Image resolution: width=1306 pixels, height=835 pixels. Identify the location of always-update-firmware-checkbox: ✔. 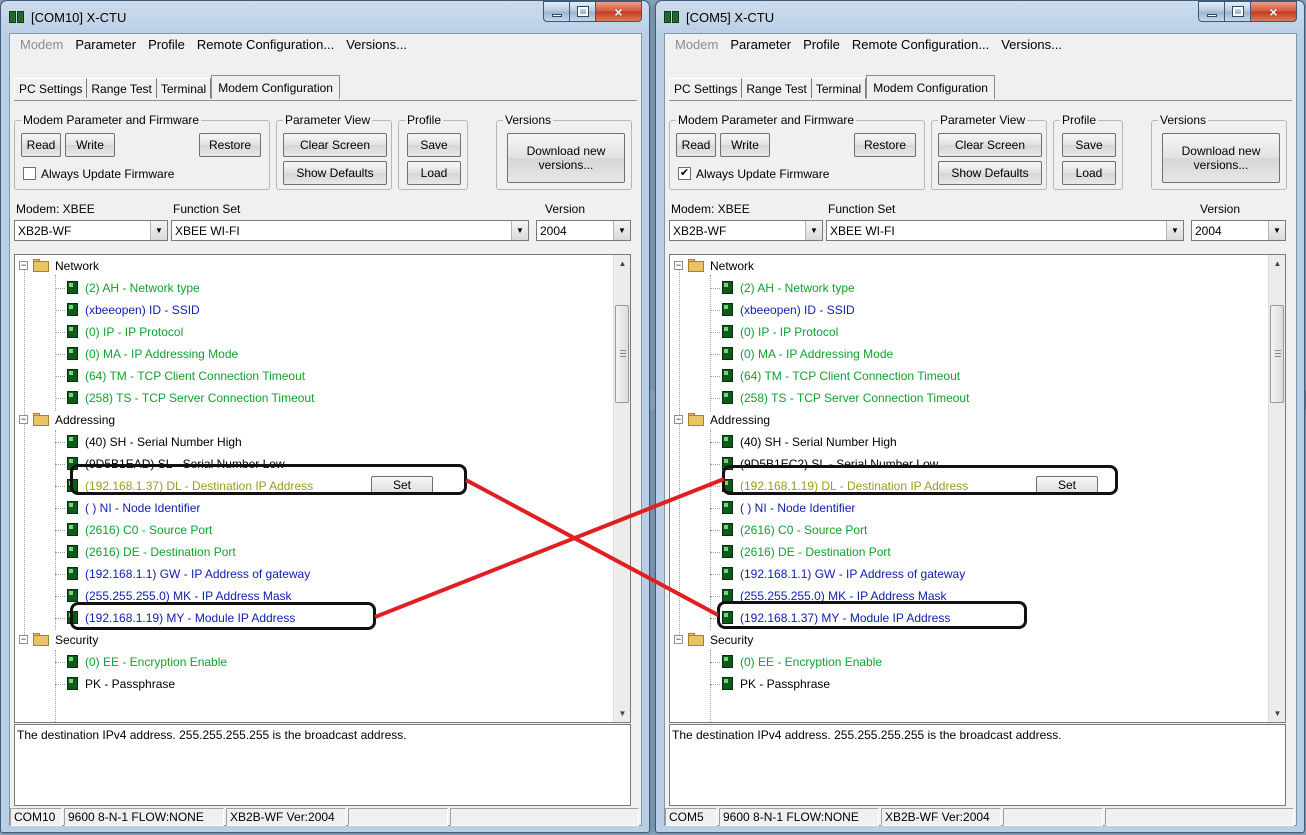
(684, 173).